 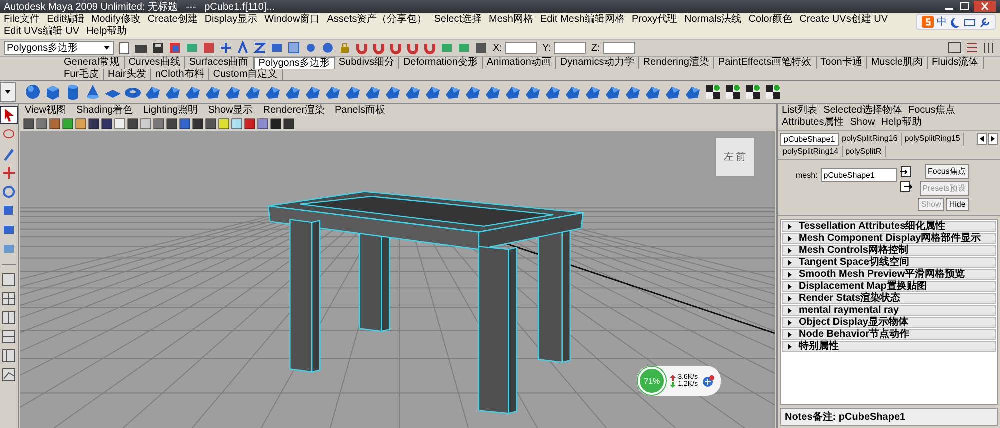 What do you see at coordinates (107, 32) in the screenshot?
I see `menu-item: Help帮助` at bounding box center [107, 32].